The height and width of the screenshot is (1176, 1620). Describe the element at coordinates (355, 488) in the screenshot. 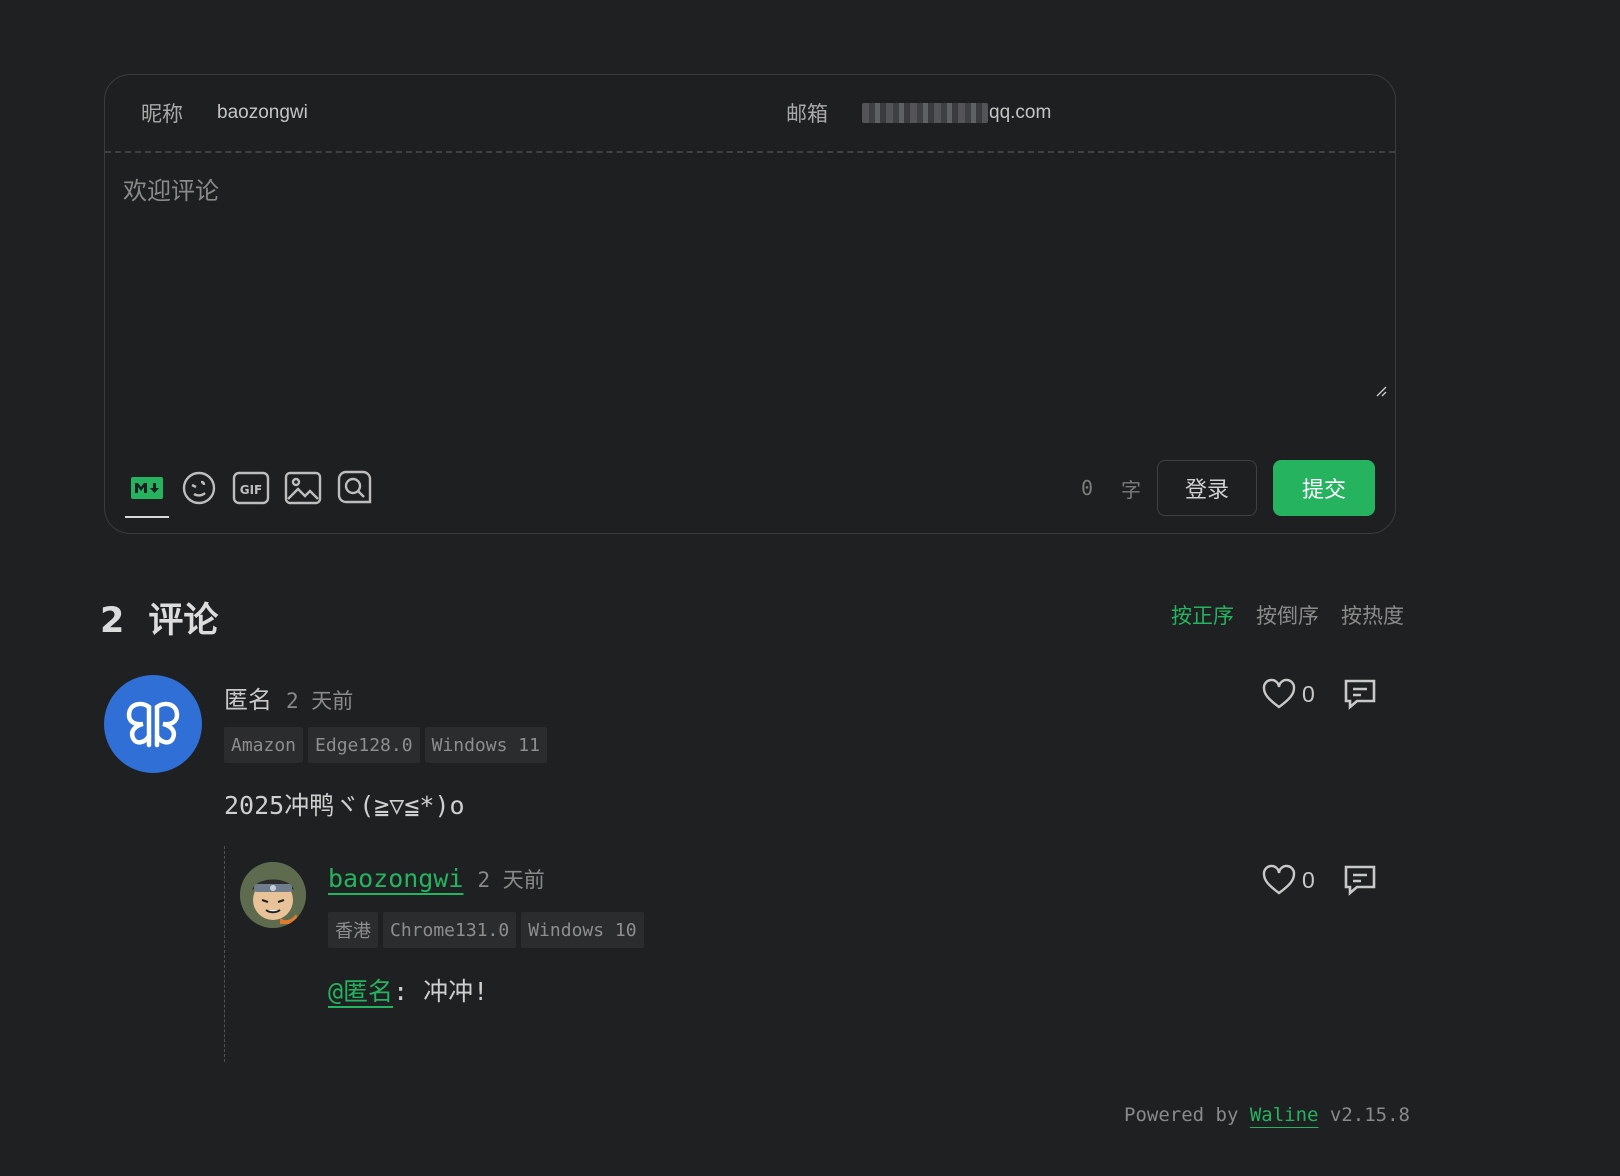

I see `preview-icon` at that location.